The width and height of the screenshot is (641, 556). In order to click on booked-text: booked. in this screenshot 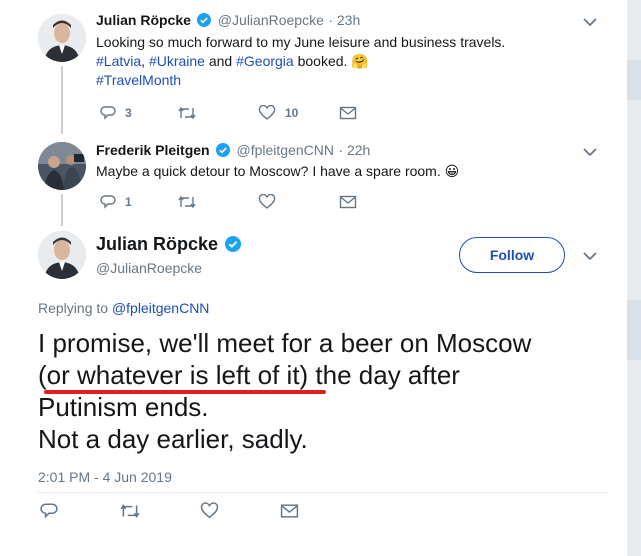, I will do `click(320, 61)`.